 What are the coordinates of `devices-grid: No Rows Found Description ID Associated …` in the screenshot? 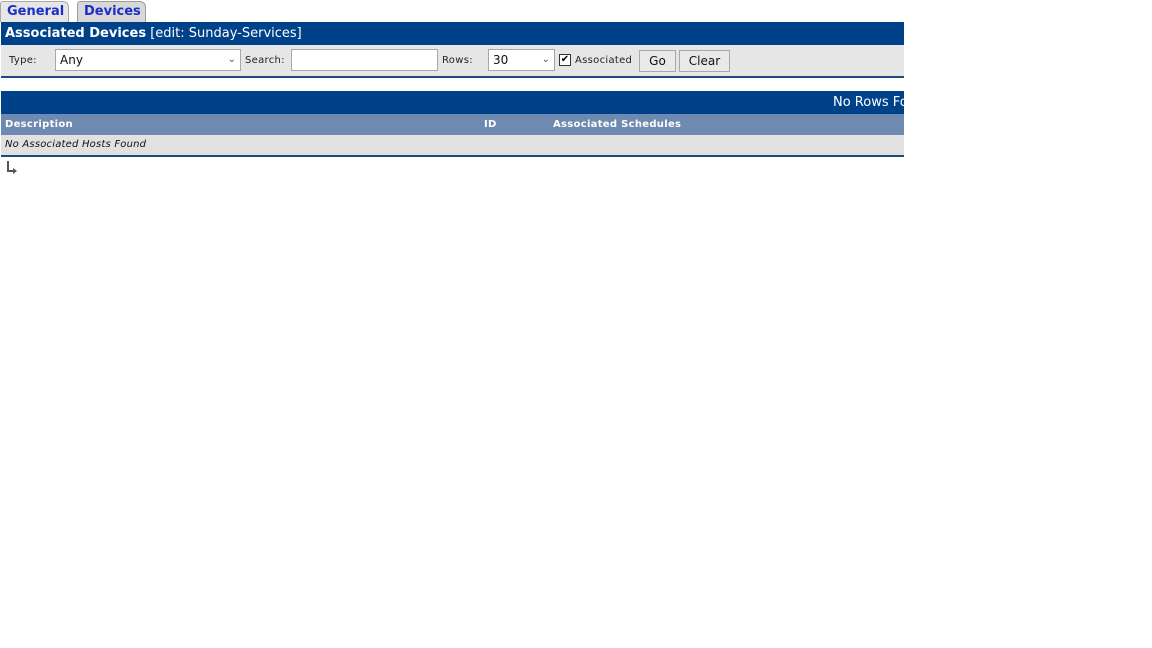 It's located at (452, 124).